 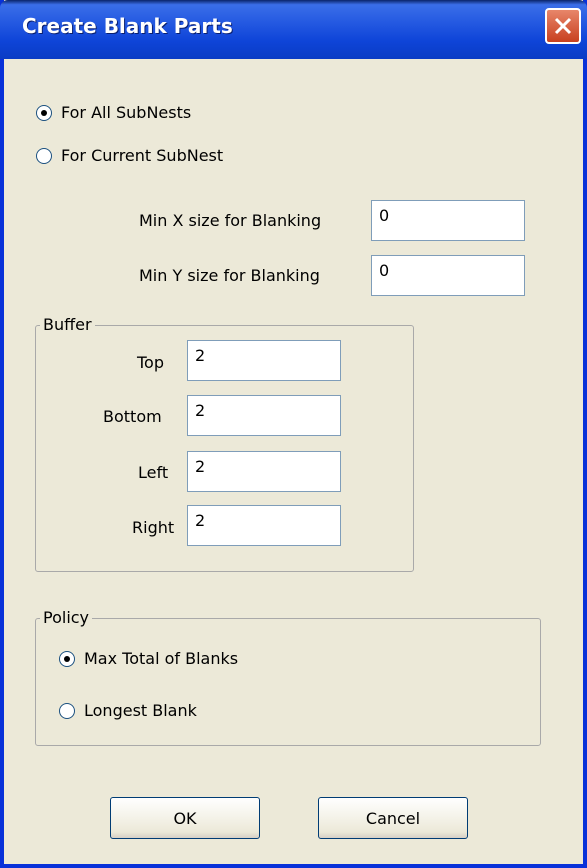 I want to click on radio-for-current-subnest: For Current SubNest, so click(x=129, y=155).